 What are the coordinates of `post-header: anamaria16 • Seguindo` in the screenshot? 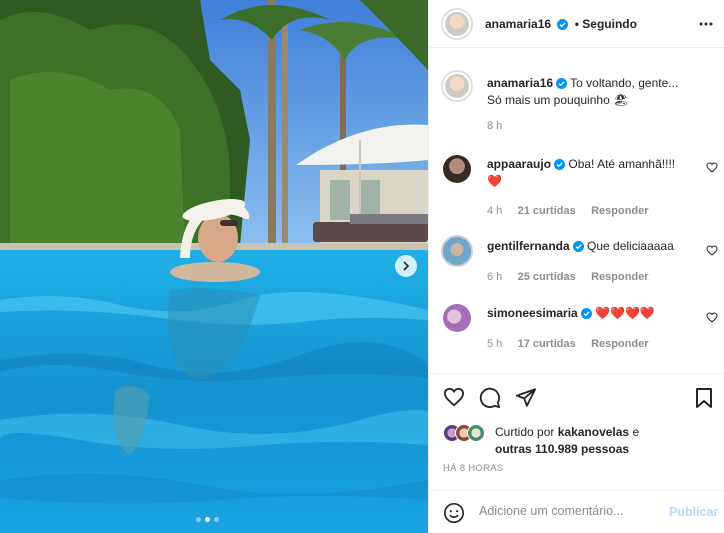 It's located at (576, 24).